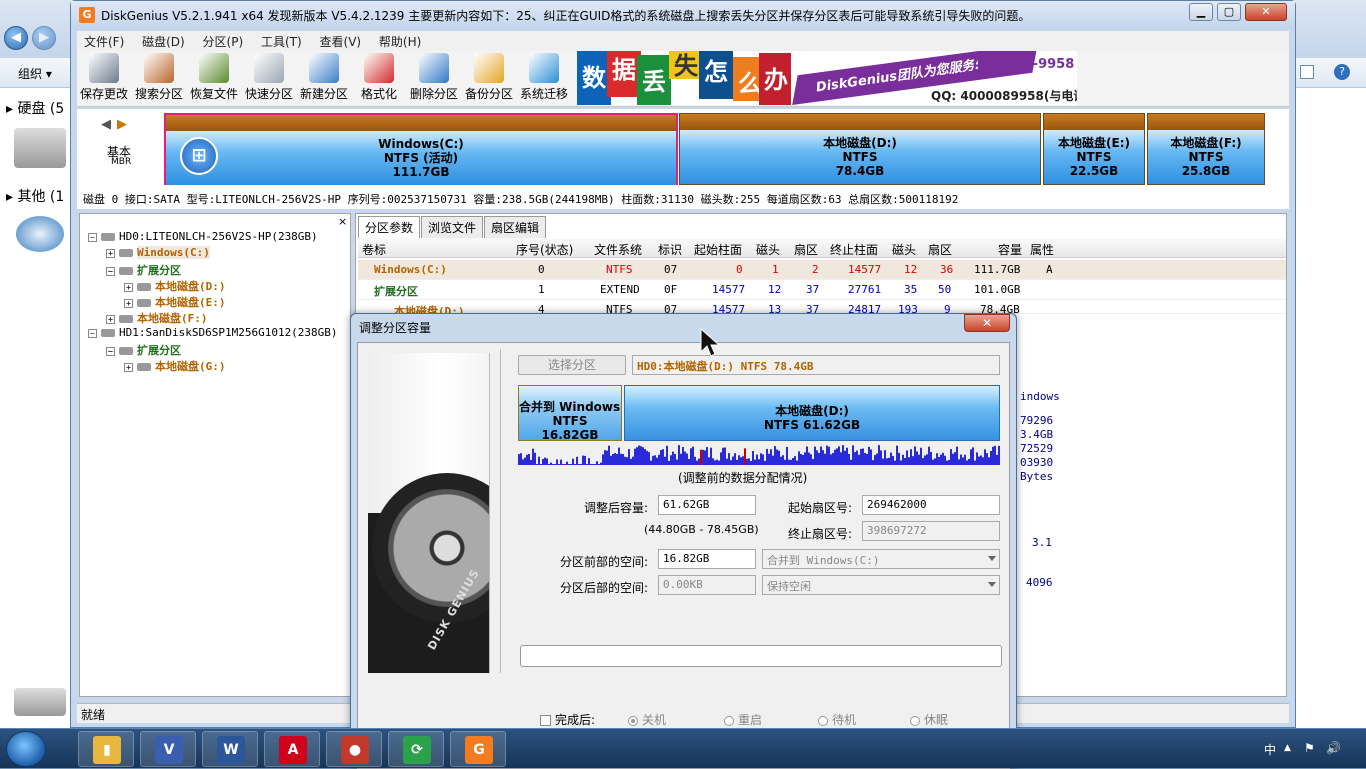 Image resolution: width=1366 pixels, height=769 pixels. What do you see at coordinates (854, 249) in the screenshot?
I see `column-header: 终止柱面` at bounding box center [854, 249].